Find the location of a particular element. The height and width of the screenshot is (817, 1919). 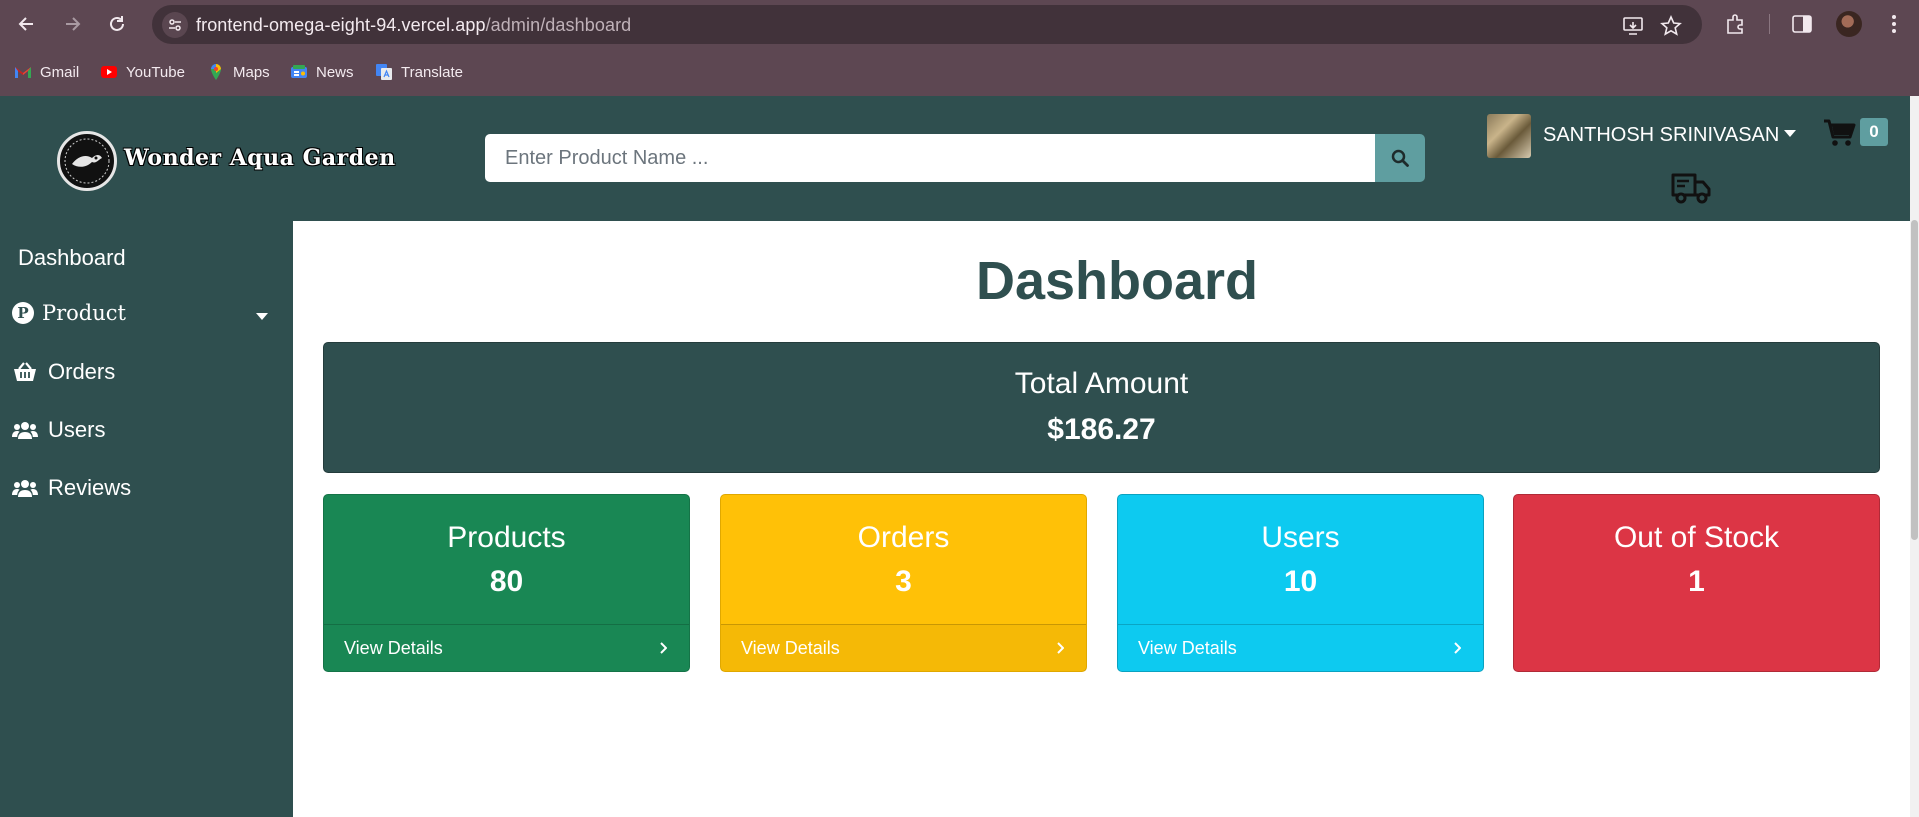

basket-icon is located at coordinates (25, 372).